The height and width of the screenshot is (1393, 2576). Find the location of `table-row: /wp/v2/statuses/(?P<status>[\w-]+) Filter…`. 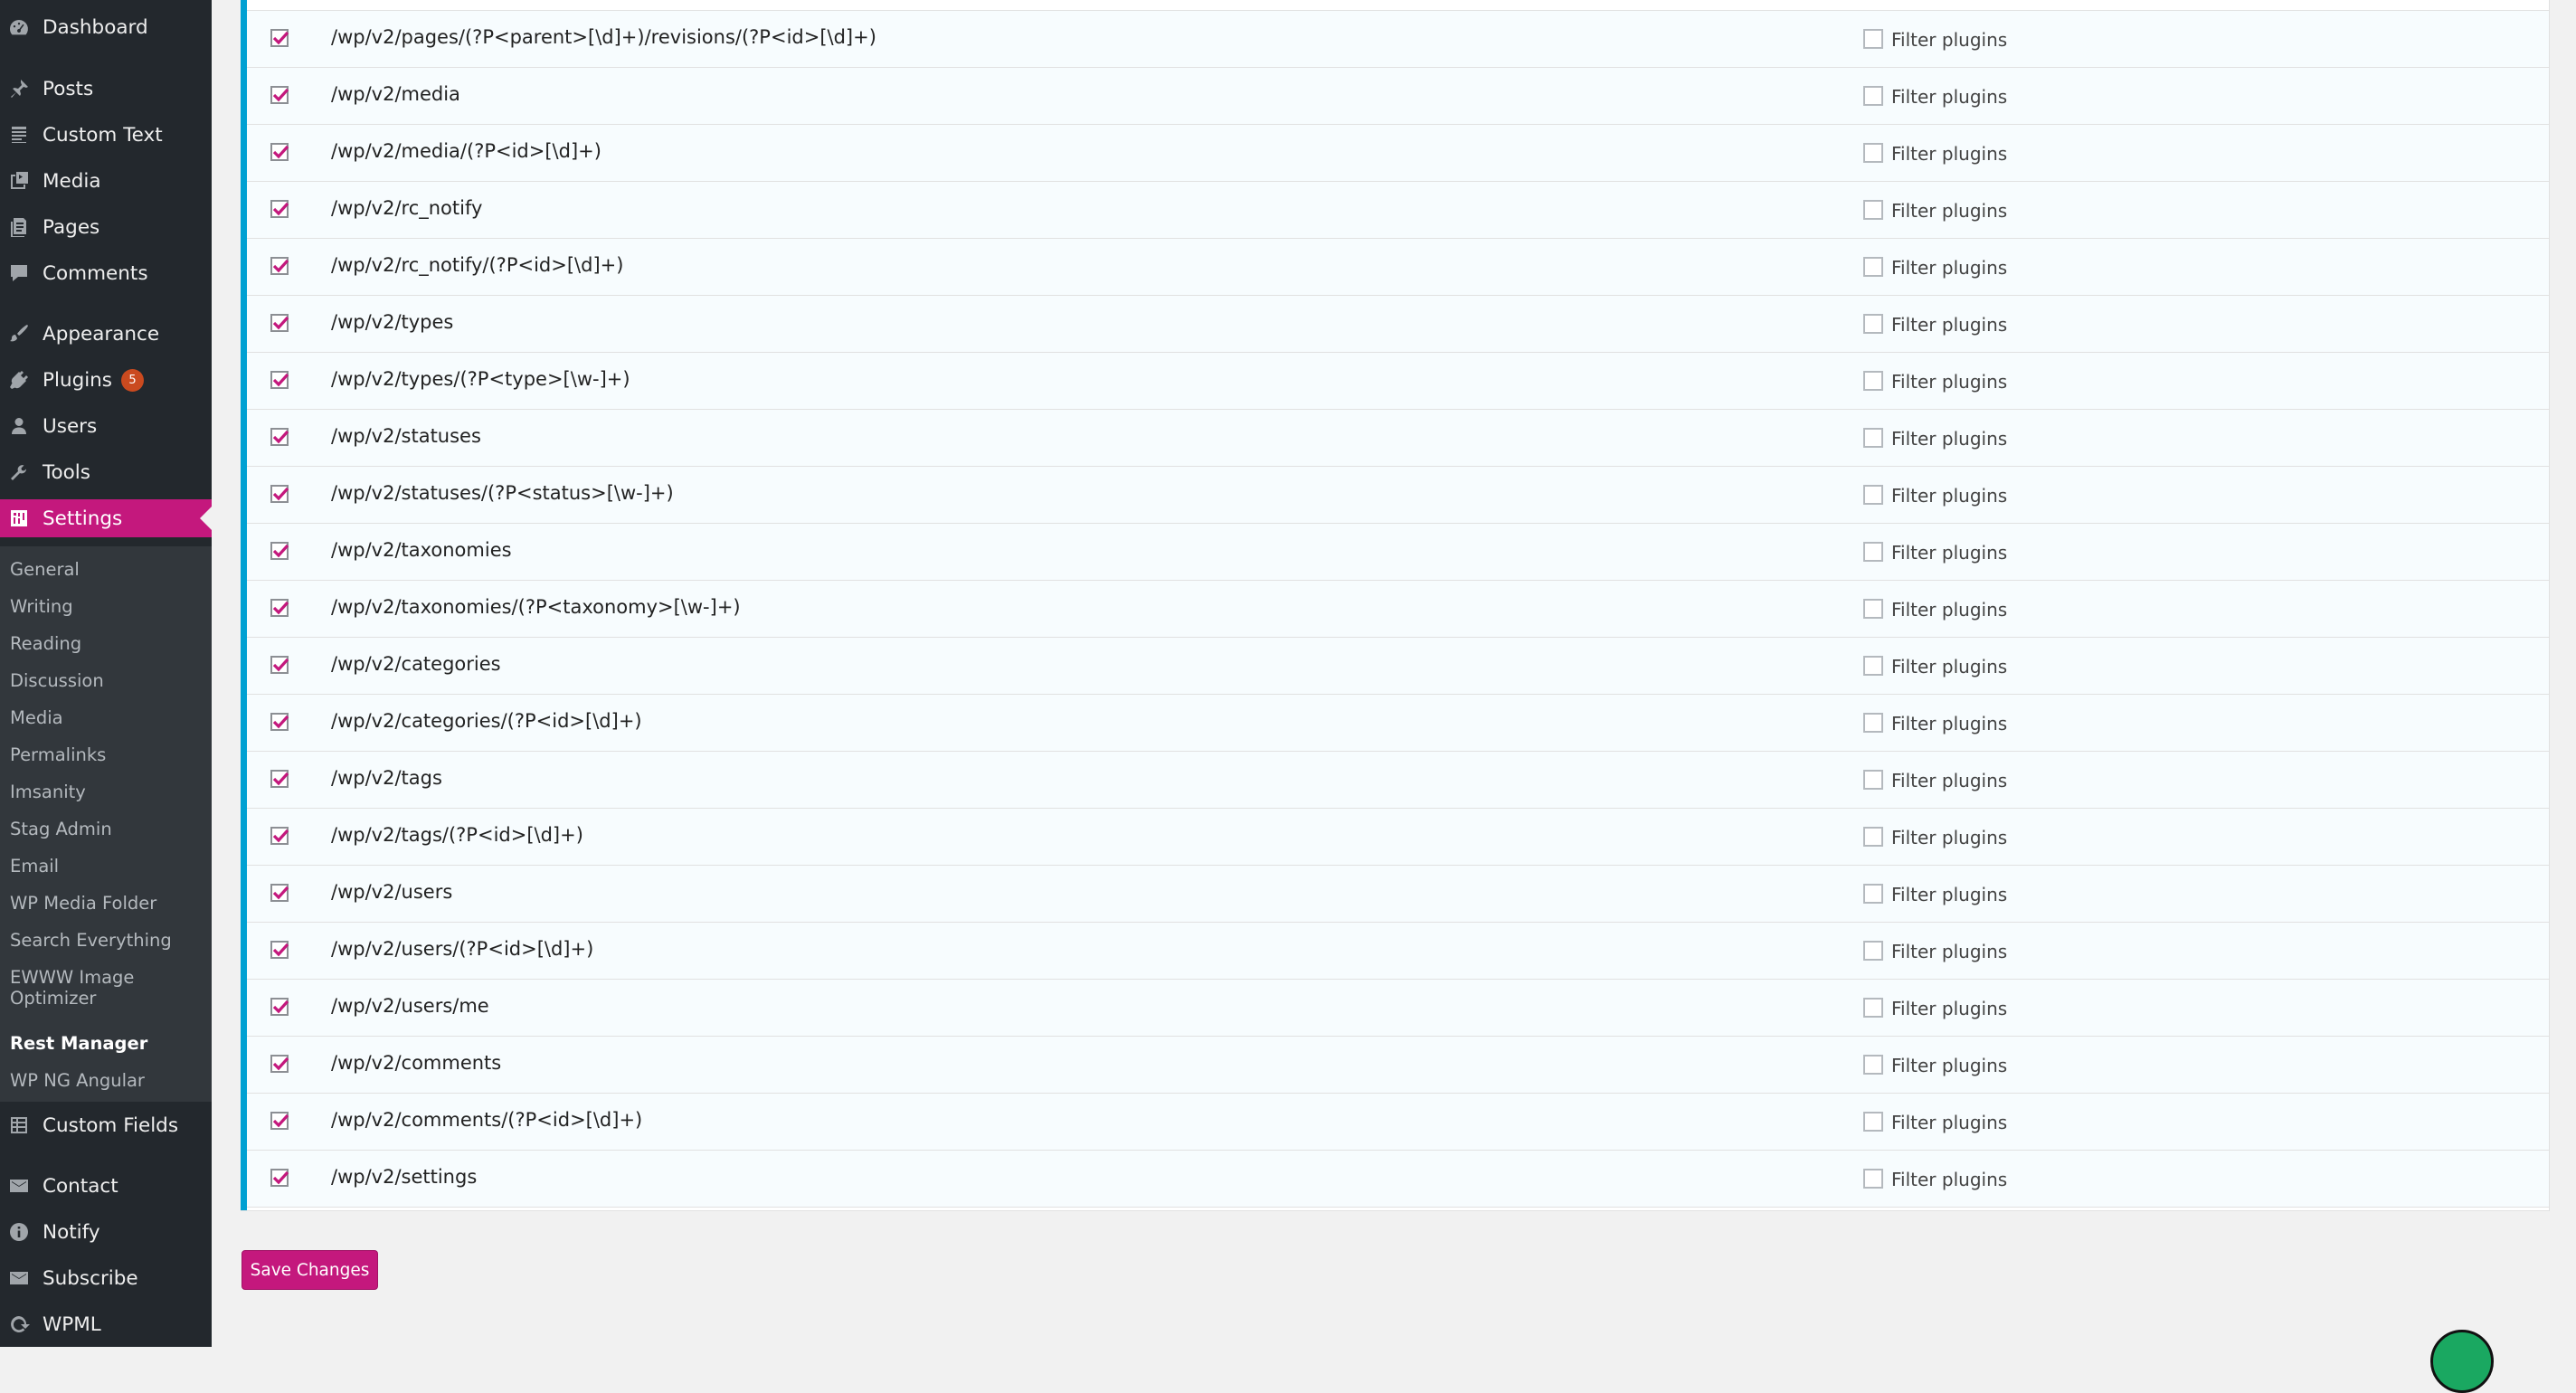

table-row: /wp/v2/statuses/(?P<status>[\w-]+) Filter… is located at coordinates (1398, 495).